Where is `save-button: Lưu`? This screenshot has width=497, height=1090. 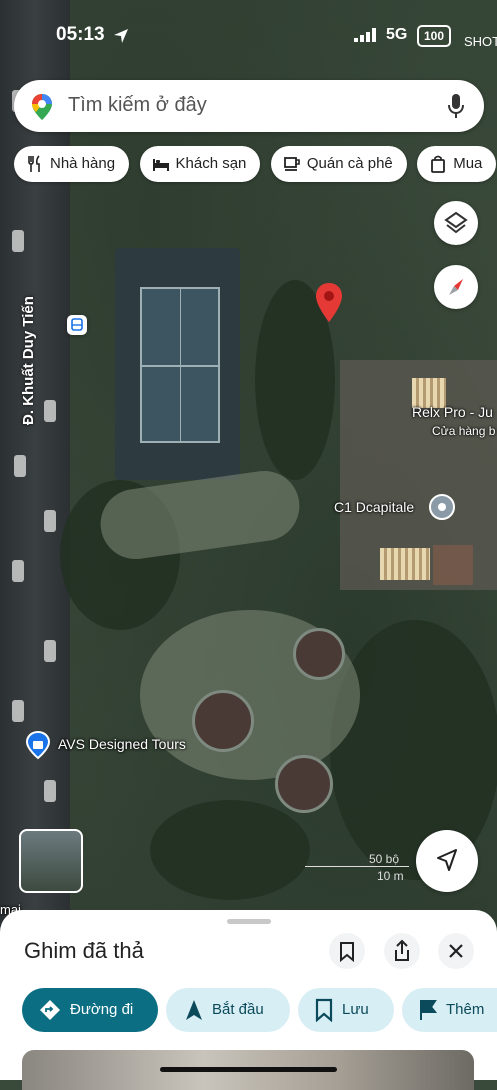 save-button: Lưu is located at coordinates (346, 1010).